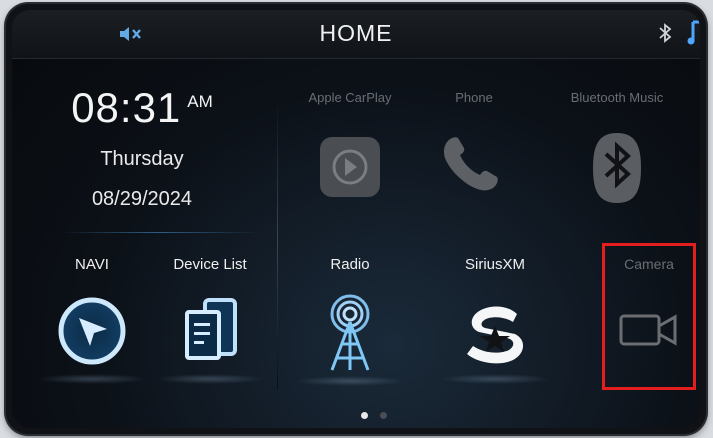 The width and height of the screenshot is (713, 438). What do you see at coordinates (649, 316) in the screenshot?
I see `camera-highlight-box` at bounding box center [649, 316].